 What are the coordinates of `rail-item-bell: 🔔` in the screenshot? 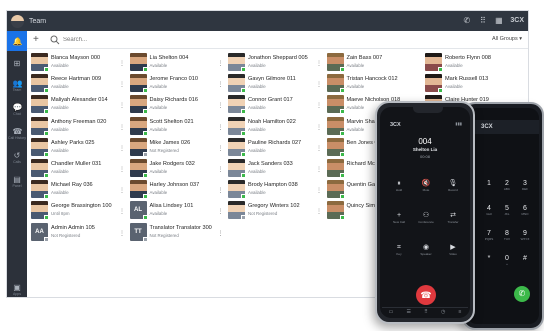 It's located at (17, 41).